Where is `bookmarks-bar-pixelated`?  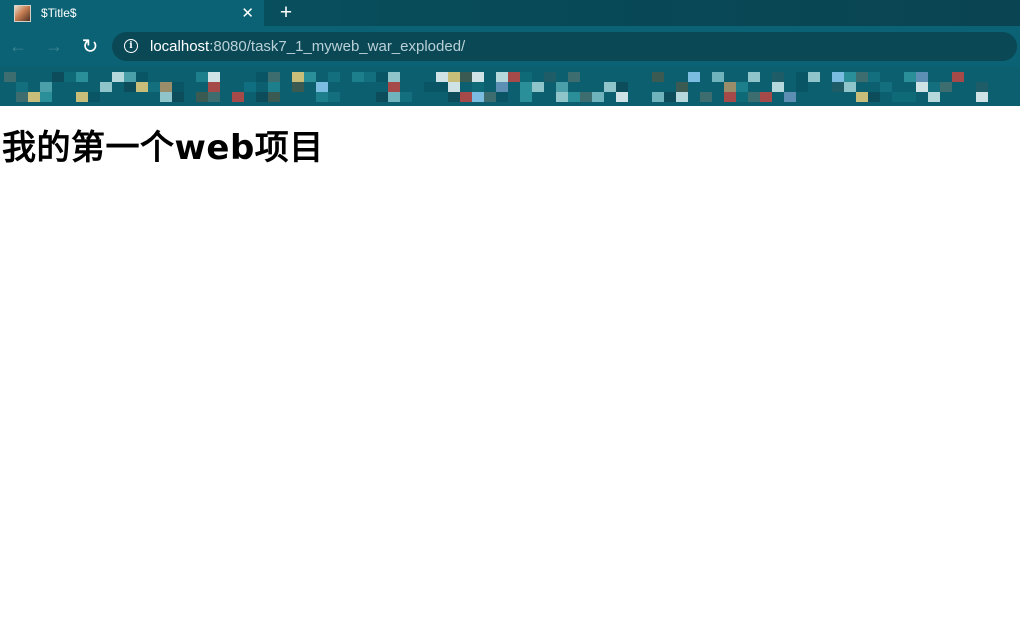
bookmarks-bar-pixelated is located at coordinates (510, 86).